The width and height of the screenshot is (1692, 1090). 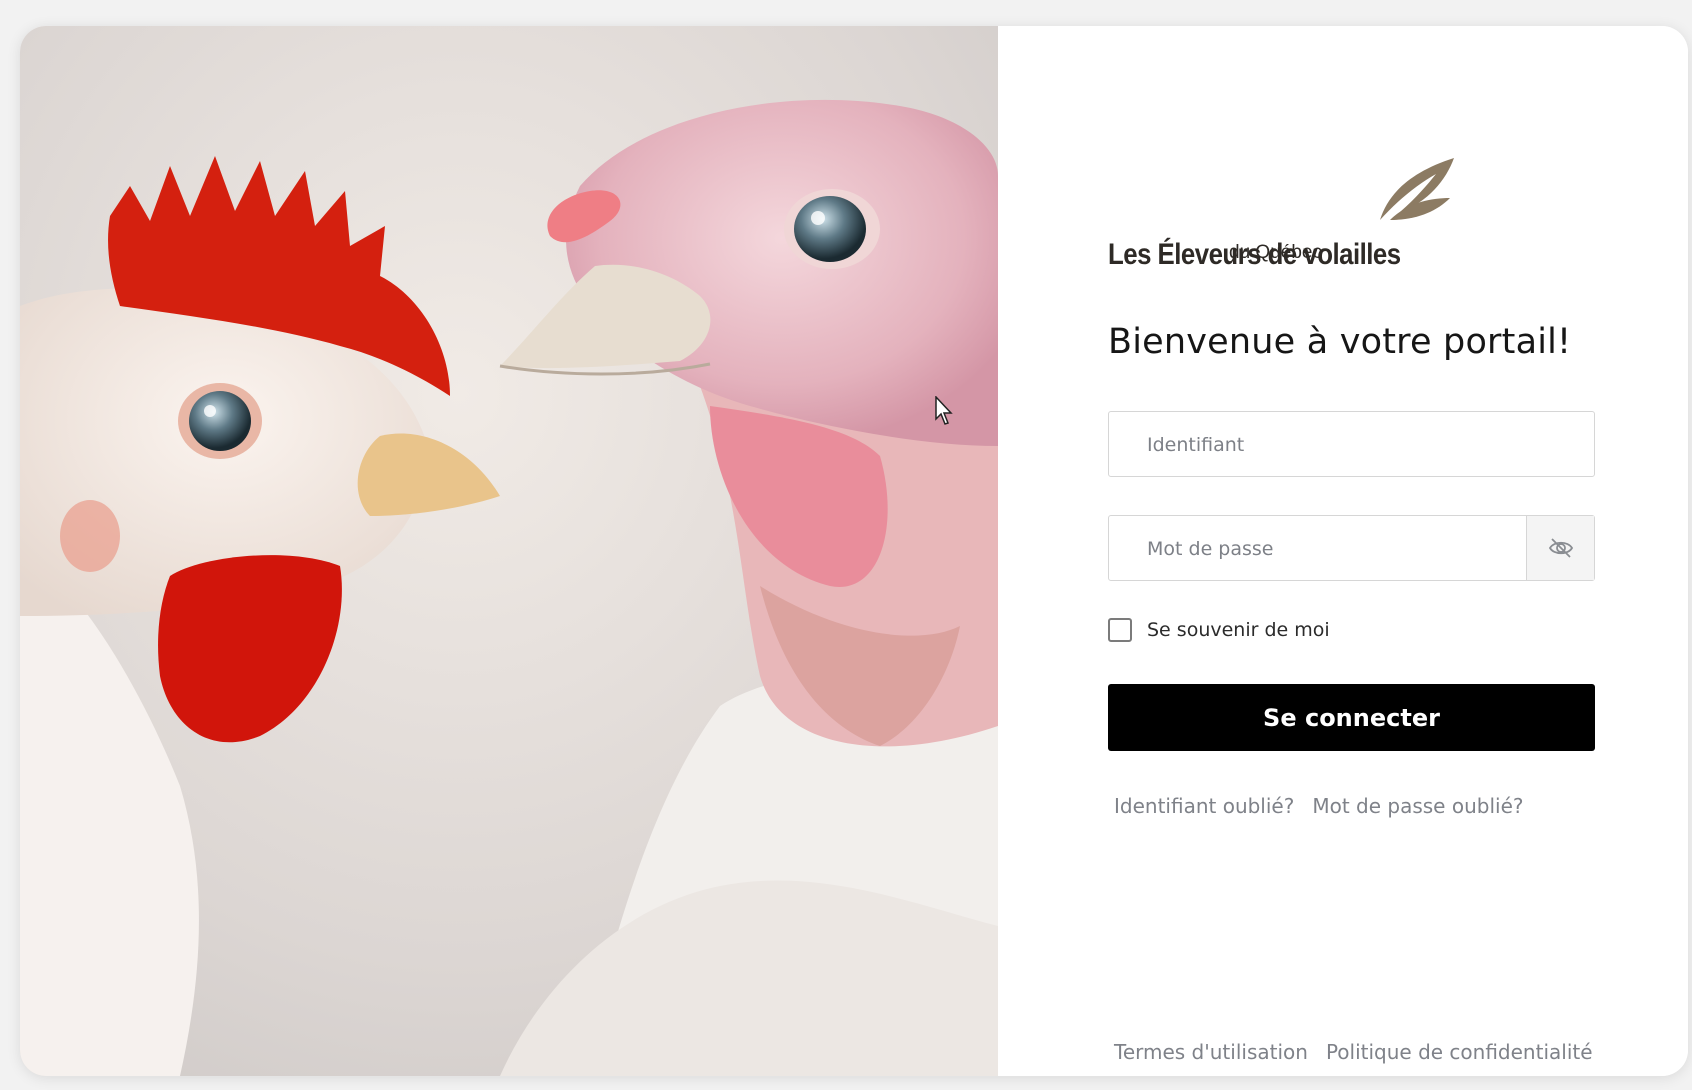 I want to click on remember-label: Se souvenir de moi, so click(x=1238, y=630).